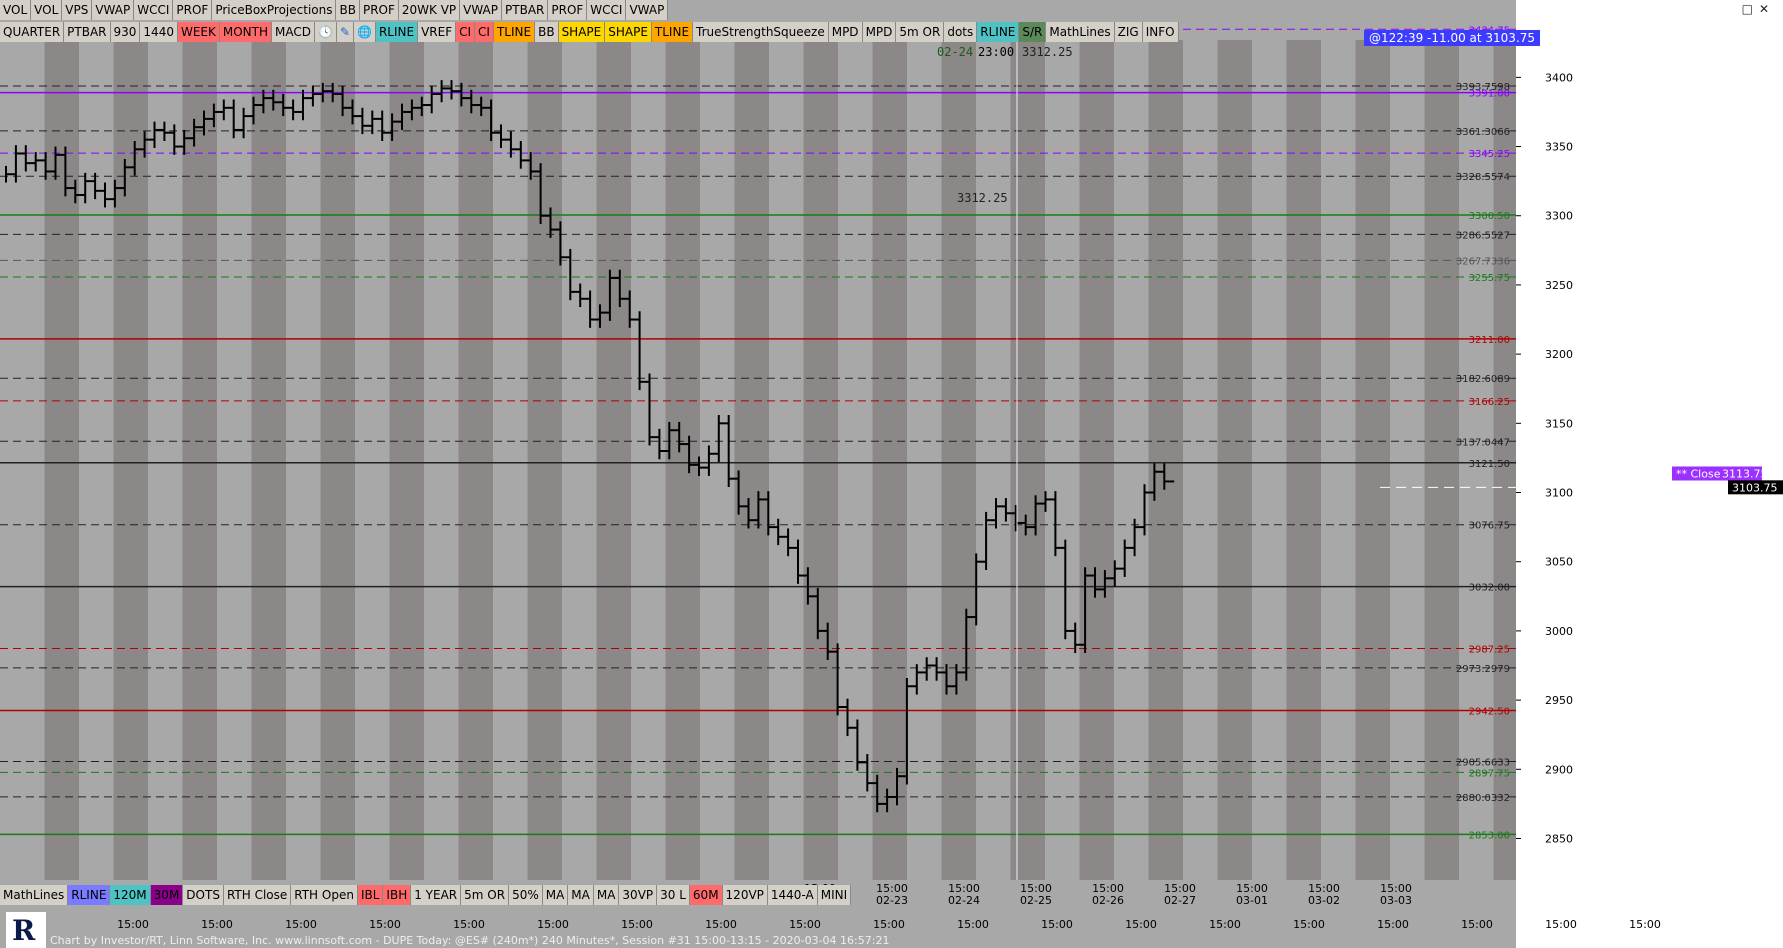 This screenshot has width=1783, height=948. Describe the element at coordinates (1128, 32) in the screenshot. I see `toolbar-btn-zig: ZIG` at that location.